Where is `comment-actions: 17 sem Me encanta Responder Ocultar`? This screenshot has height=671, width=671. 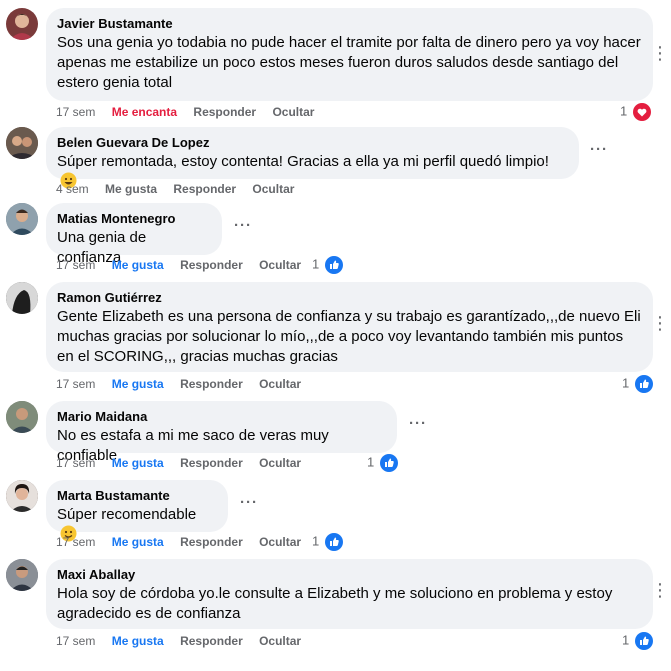
comment-actions: 17 sem Me encanta Responder Ocultar is located at coordinates (191, 112).